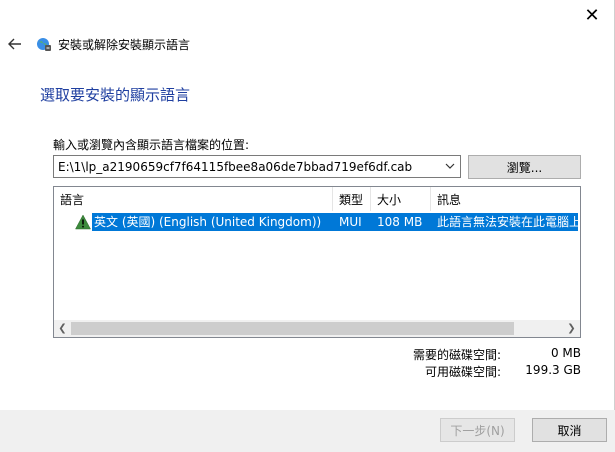  I want to click on scroll-left-button: ❮, so click(62, 328).